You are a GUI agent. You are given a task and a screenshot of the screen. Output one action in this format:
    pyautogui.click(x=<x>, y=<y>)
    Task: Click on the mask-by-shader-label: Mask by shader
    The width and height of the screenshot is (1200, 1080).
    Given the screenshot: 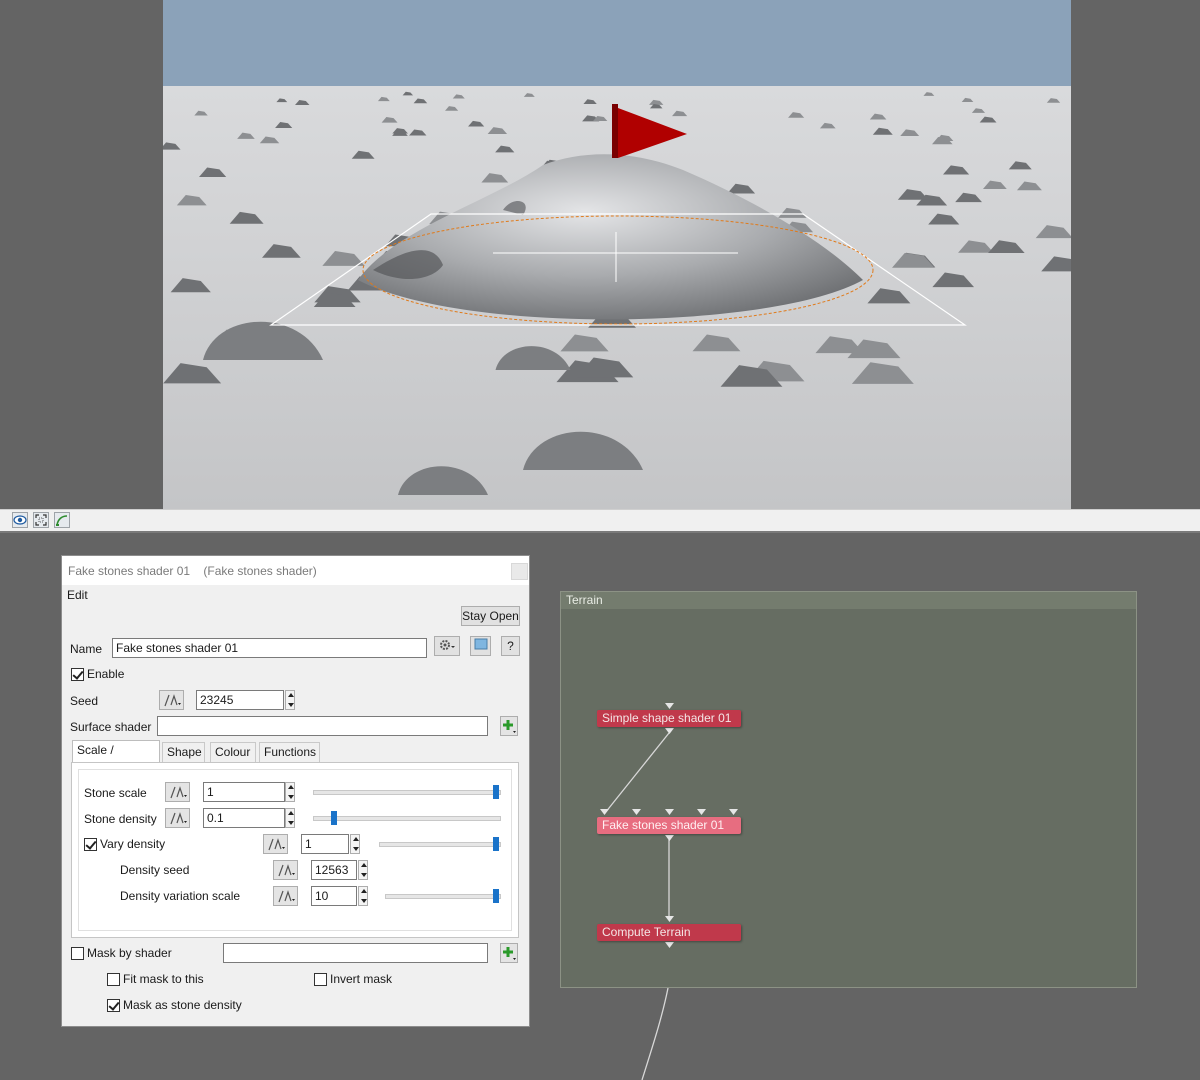 What is the action you would take?
    pyautogui.click(x=129, y=953)
    